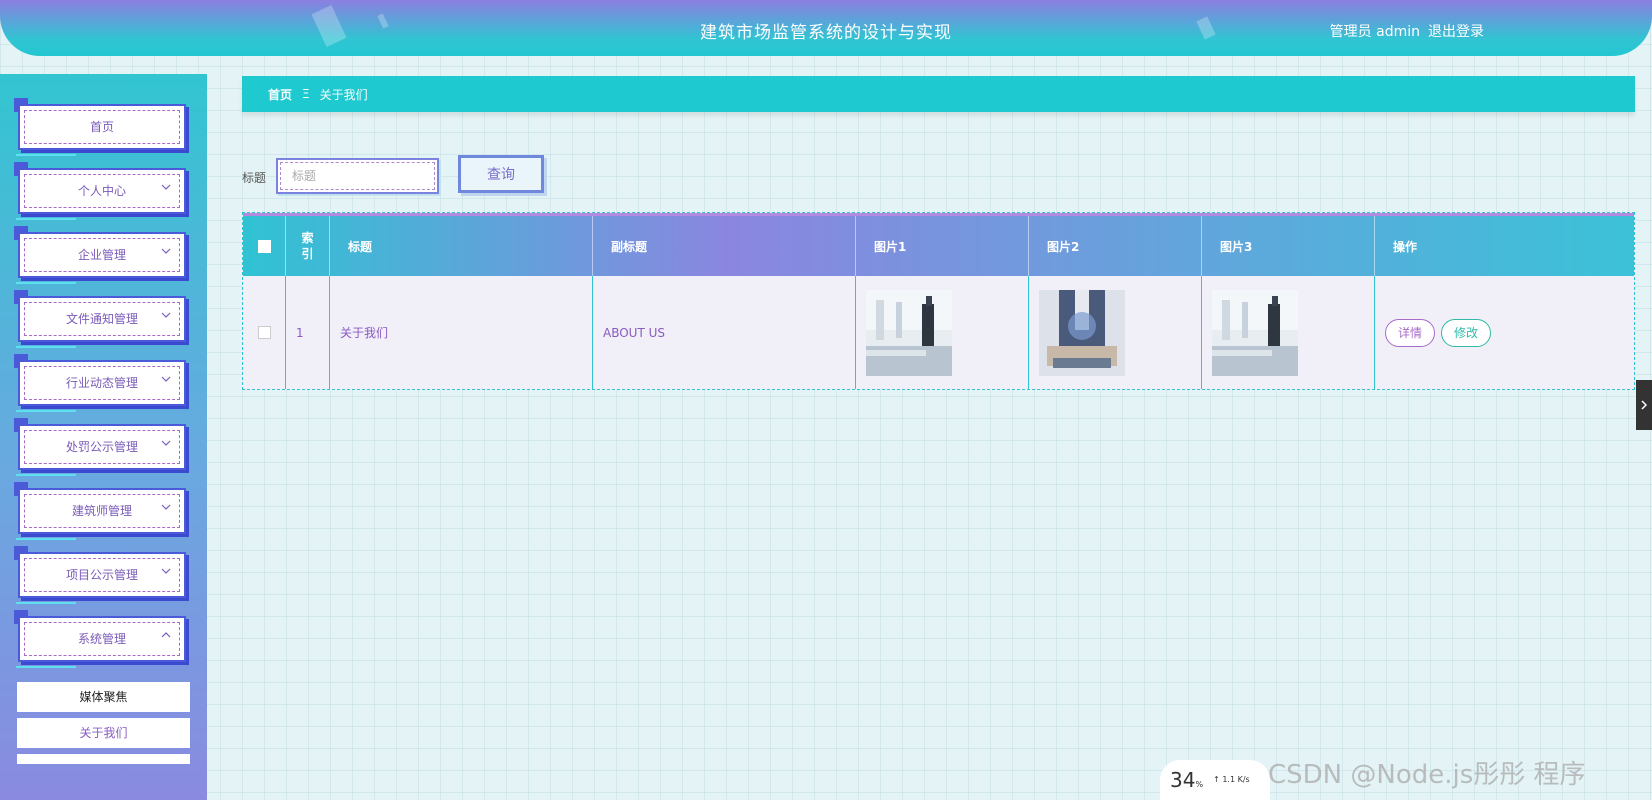 This screenshot has width=1652, height=800. I want to click on submenu-item-about: 关于我们, so click(103, 733).